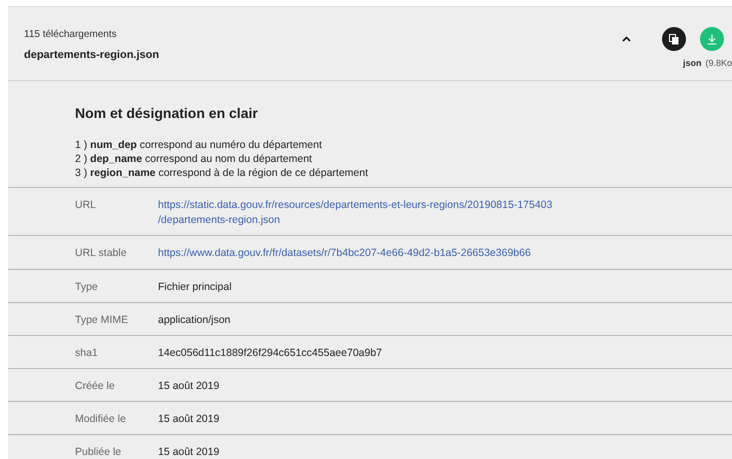  What do you see at coordinates (194, 159) in the screenshot?
I see `description-line: 2 ) dep_name correspond au nom du département` at bounding box center [194, 159].